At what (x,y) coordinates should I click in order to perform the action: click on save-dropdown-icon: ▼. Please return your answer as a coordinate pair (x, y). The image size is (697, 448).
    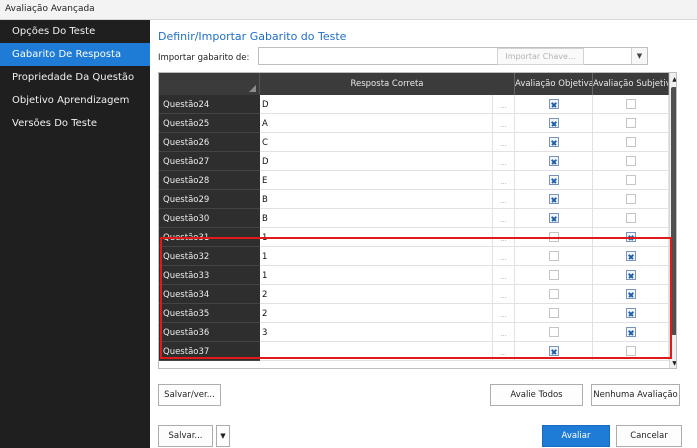
    Looking at the image, I should click on (223, 436).